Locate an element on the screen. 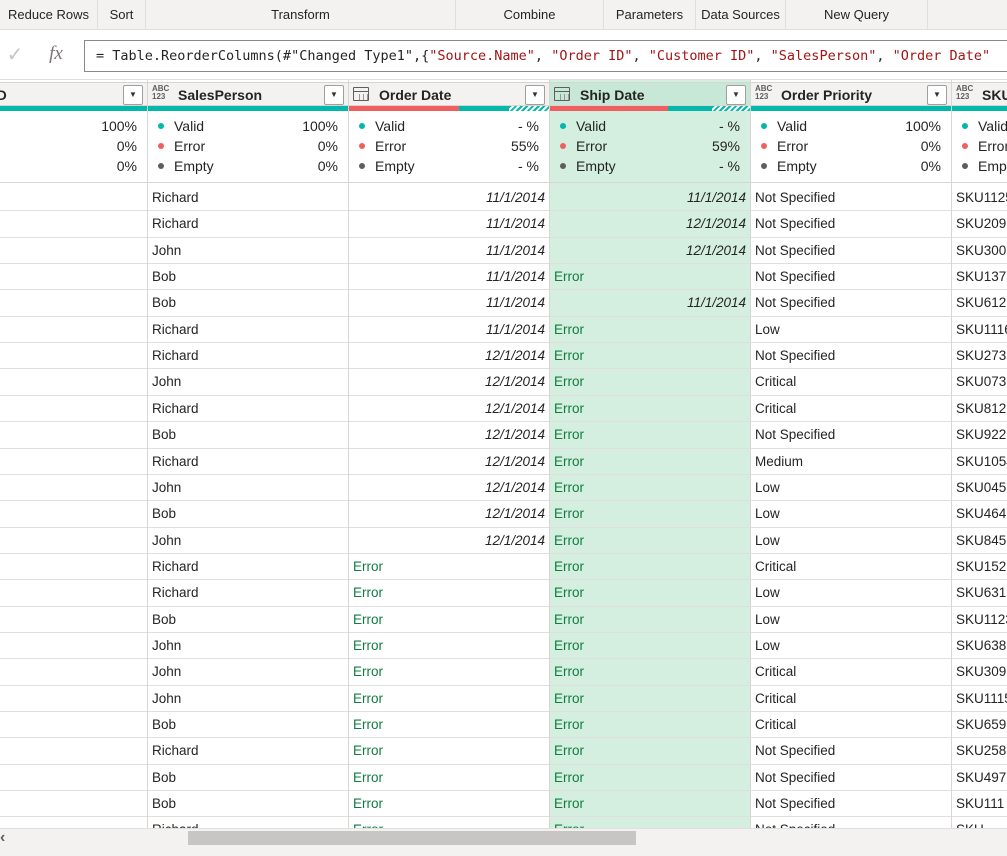 This screenshot has width=1007, height=856. table-cell: SKU497 is located at coordinates (979, 778).